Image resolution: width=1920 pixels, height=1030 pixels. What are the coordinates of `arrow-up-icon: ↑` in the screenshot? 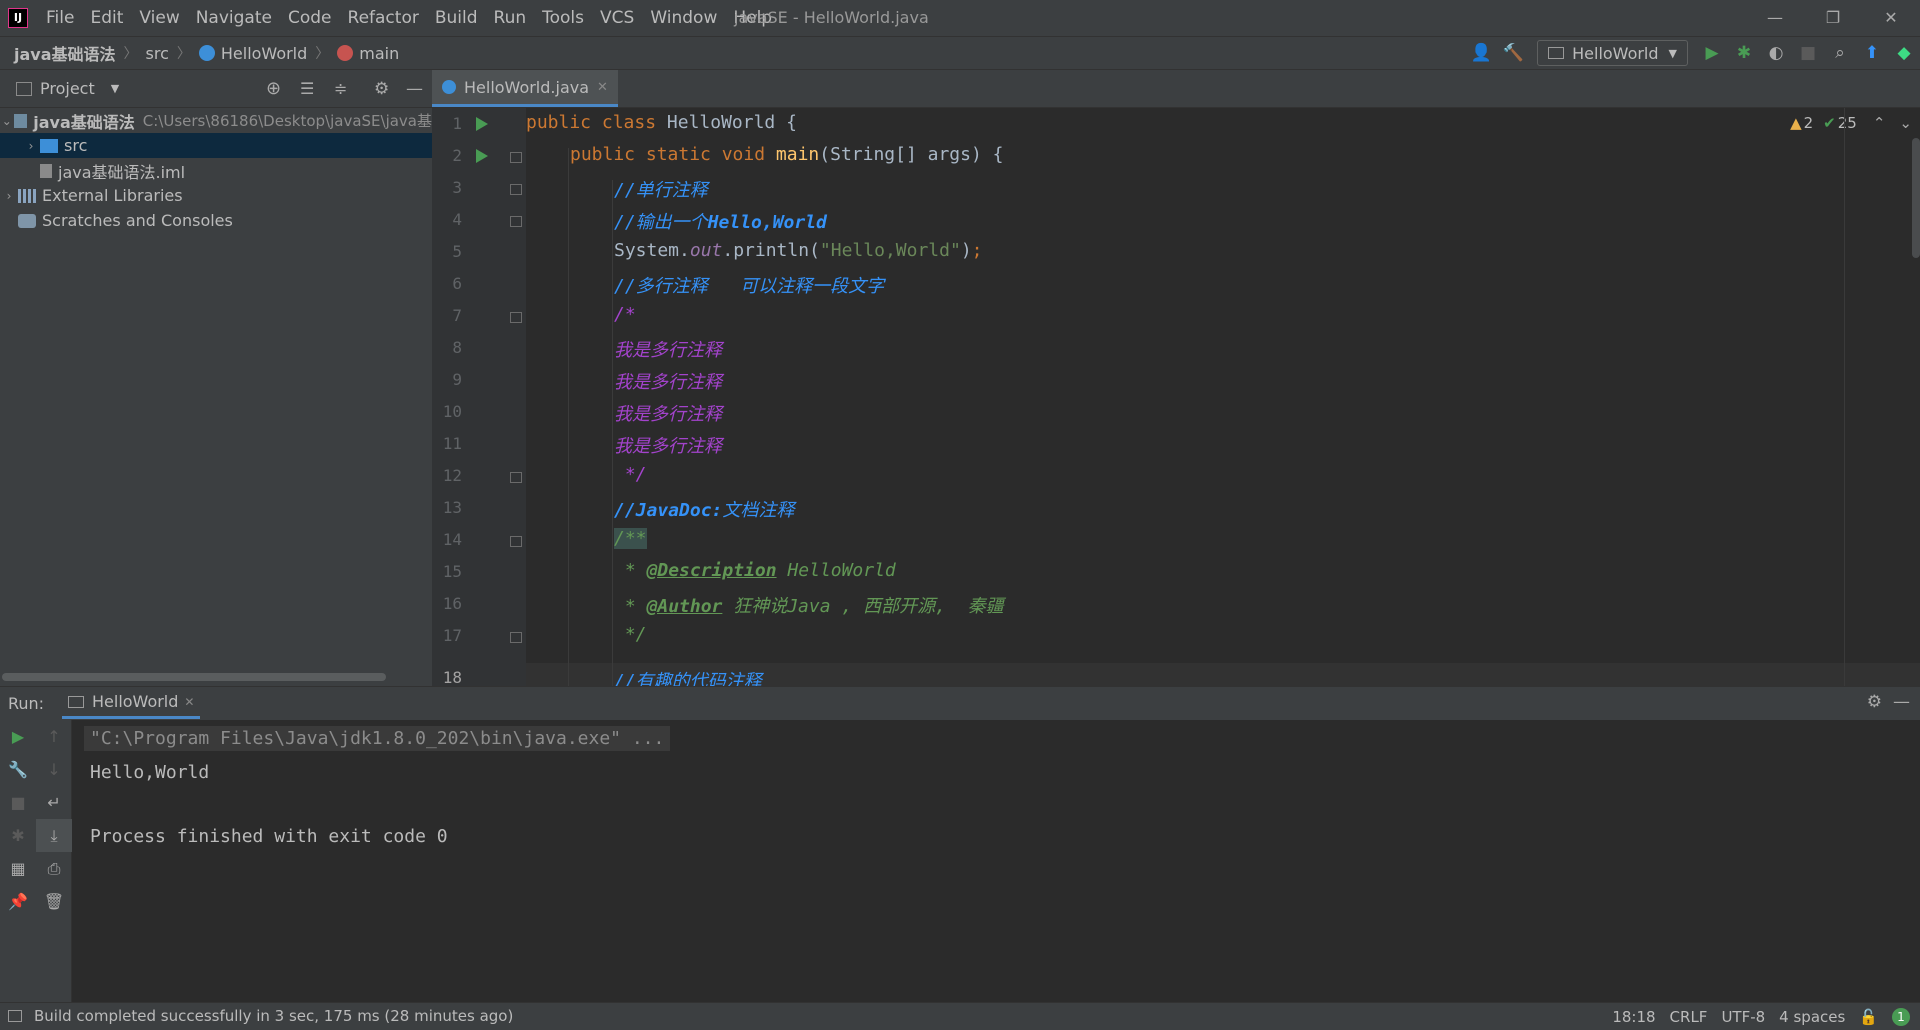 It's located at (54, 736).